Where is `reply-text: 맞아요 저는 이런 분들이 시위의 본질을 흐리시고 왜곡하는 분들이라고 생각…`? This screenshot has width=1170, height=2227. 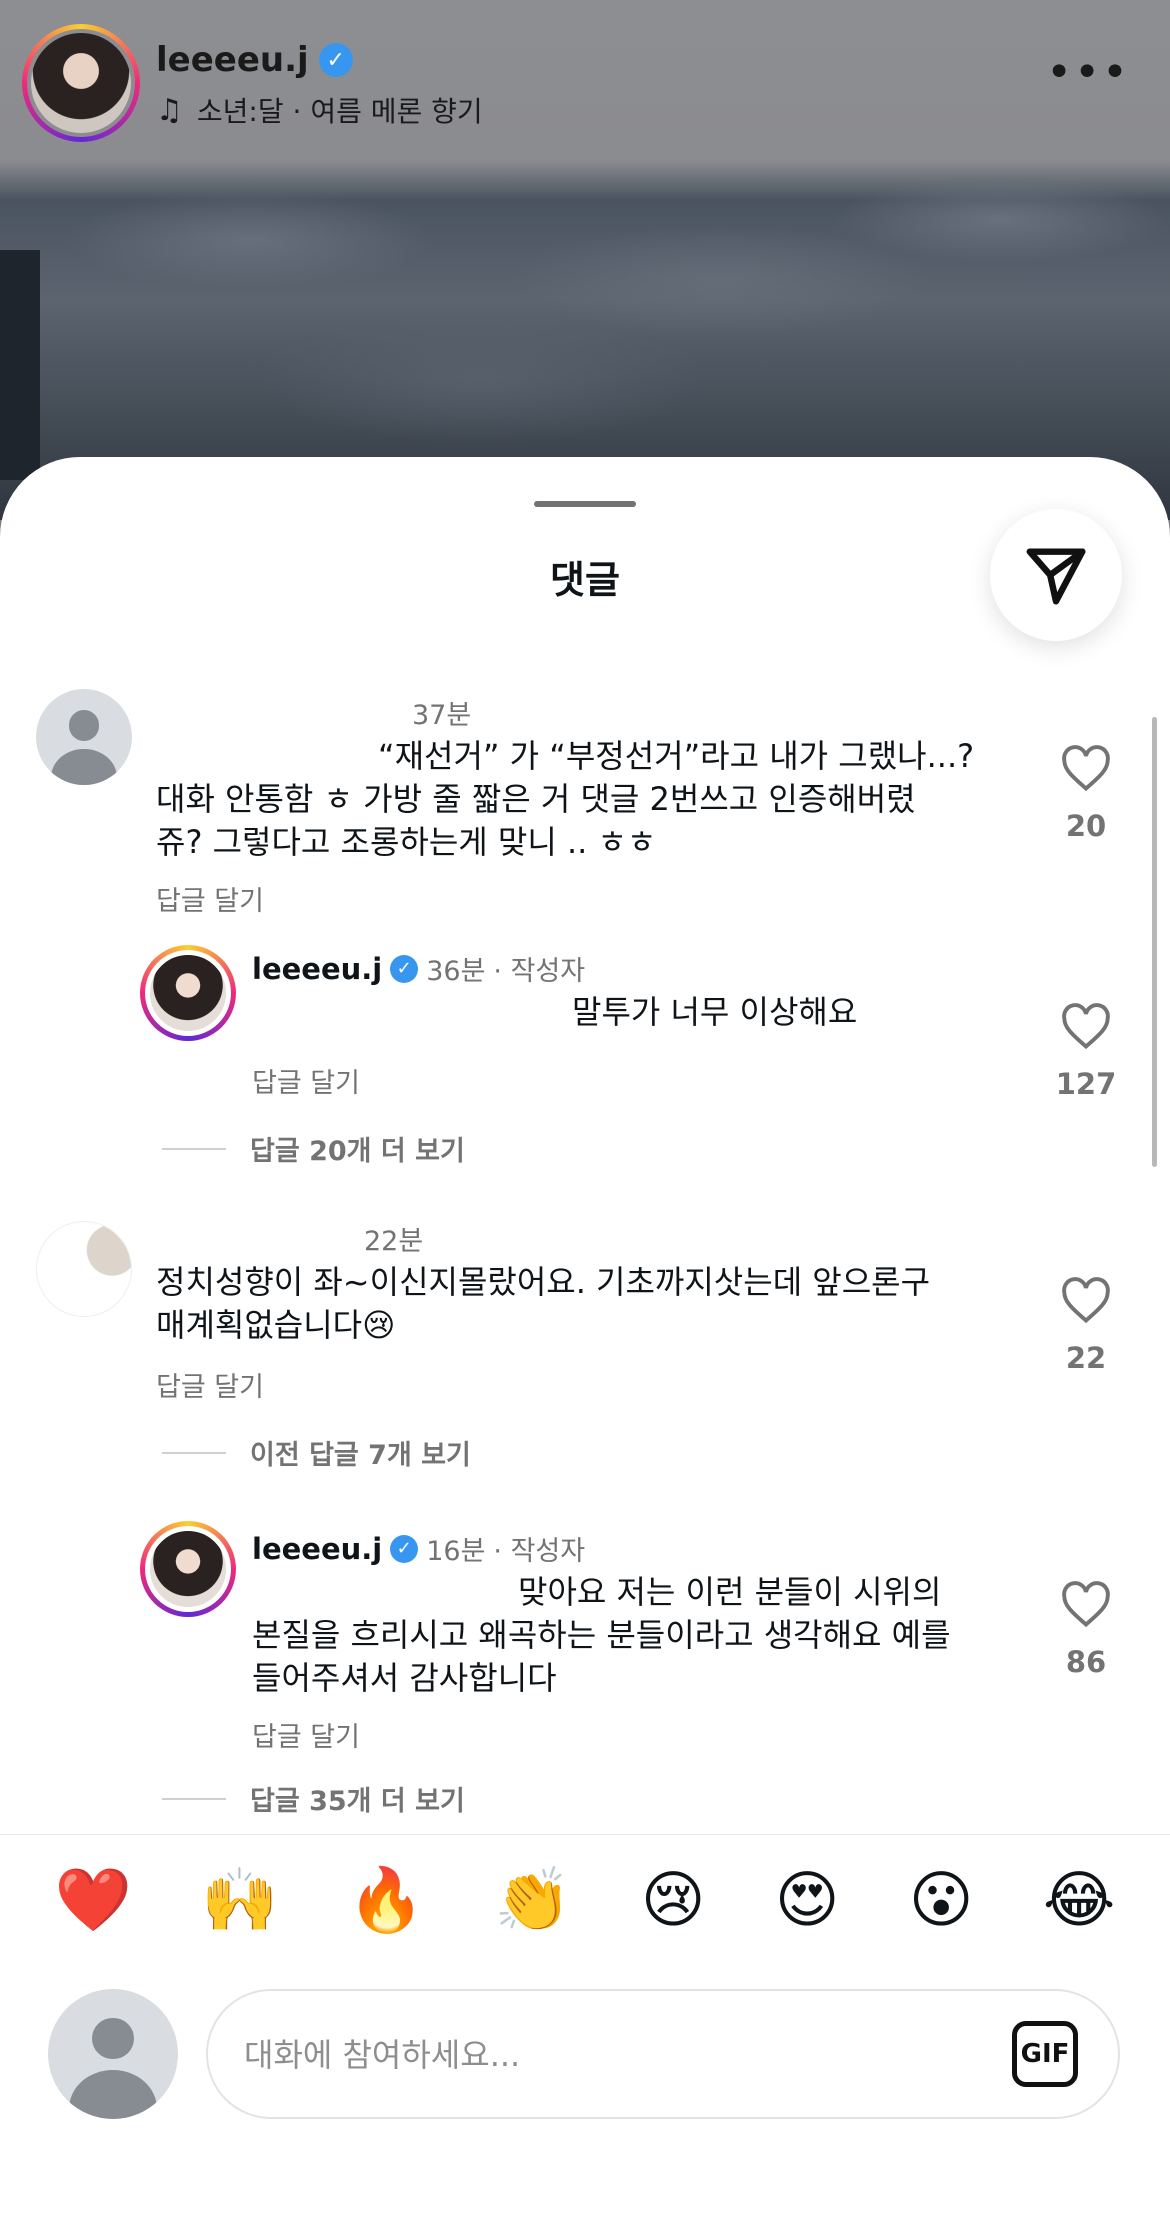 reply-text: 맞아요 저는 이런 분들이 시위의 본질을 흐리시고 왜곡하는 분들이라고 생각… is located at coordinates (642, 1635).